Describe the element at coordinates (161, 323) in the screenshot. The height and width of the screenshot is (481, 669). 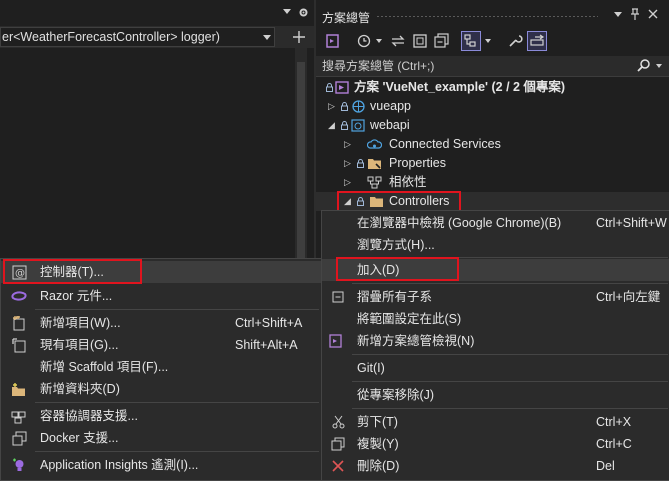
I see `menu-item-new-item: 新增項目(W)... Ctrl+Shift+A` at that location.